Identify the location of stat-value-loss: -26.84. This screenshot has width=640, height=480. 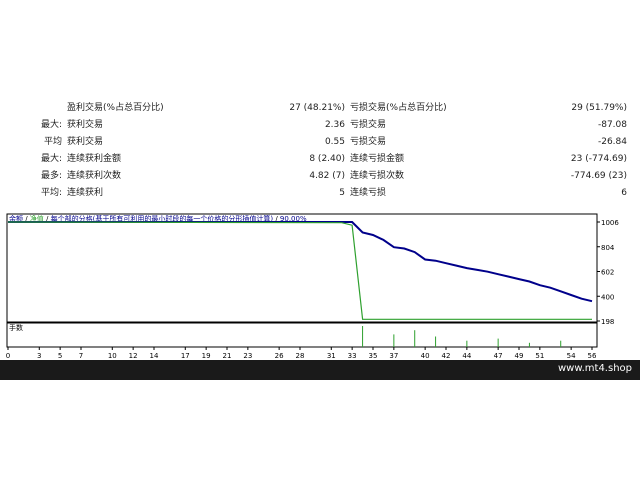
(612, 142).